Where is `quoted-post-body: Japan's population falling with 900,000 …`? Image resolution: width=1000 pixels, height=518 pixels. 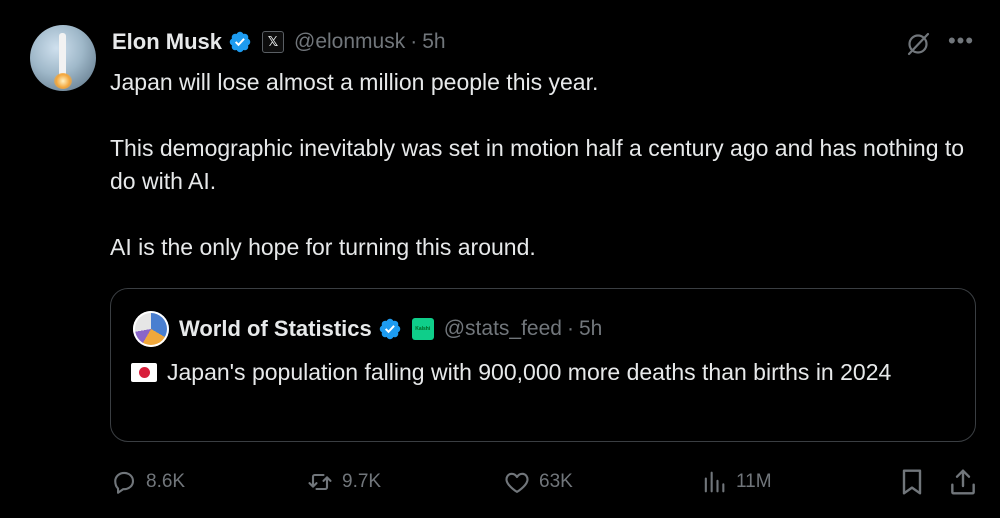
quoted-post-body: Japan's population falling with 900,000 … is located at coordinates (529, 372).